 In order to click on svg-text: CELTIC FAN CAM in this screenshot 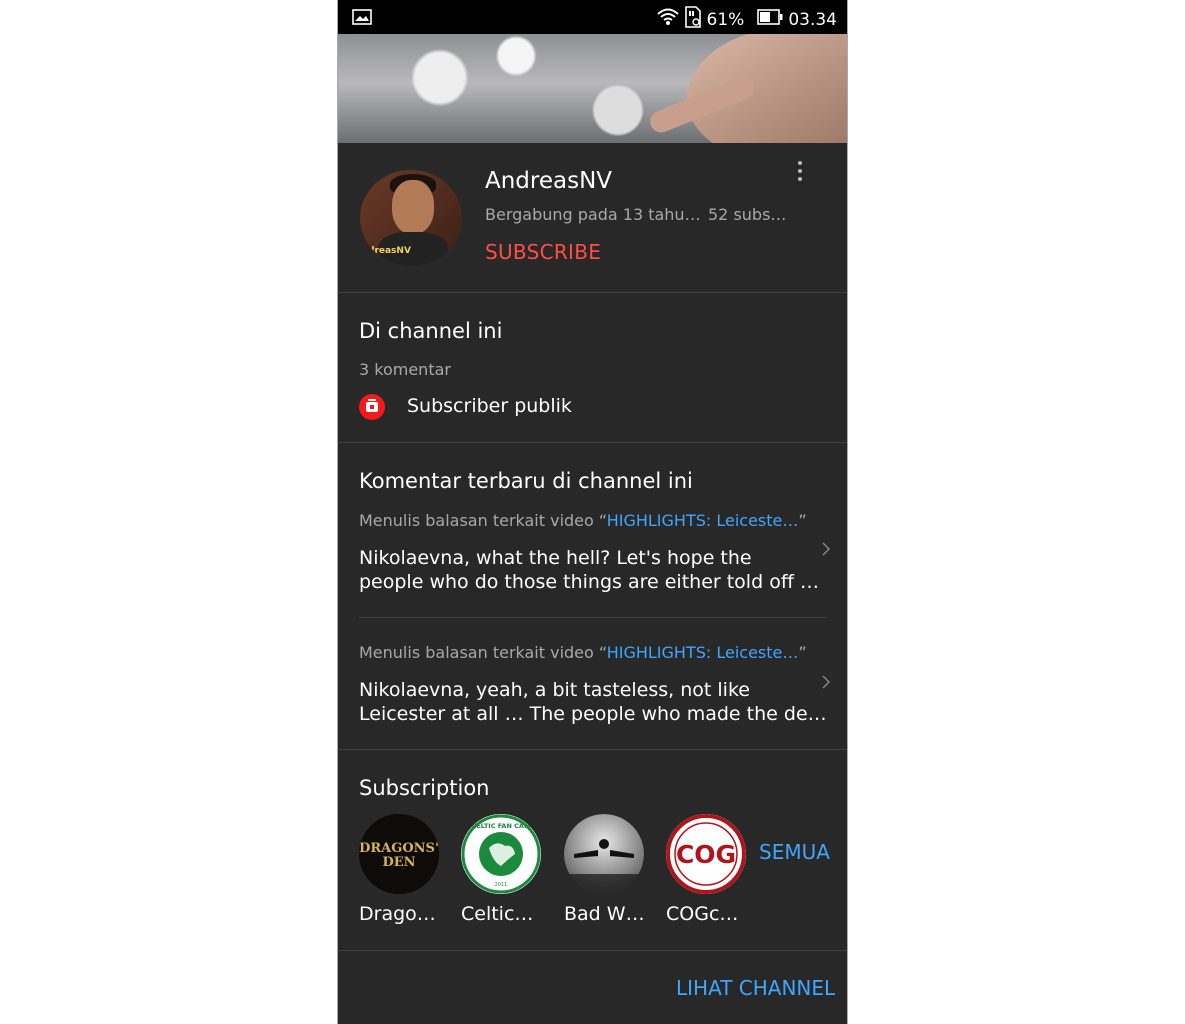, I will do `click(501, 826)`.